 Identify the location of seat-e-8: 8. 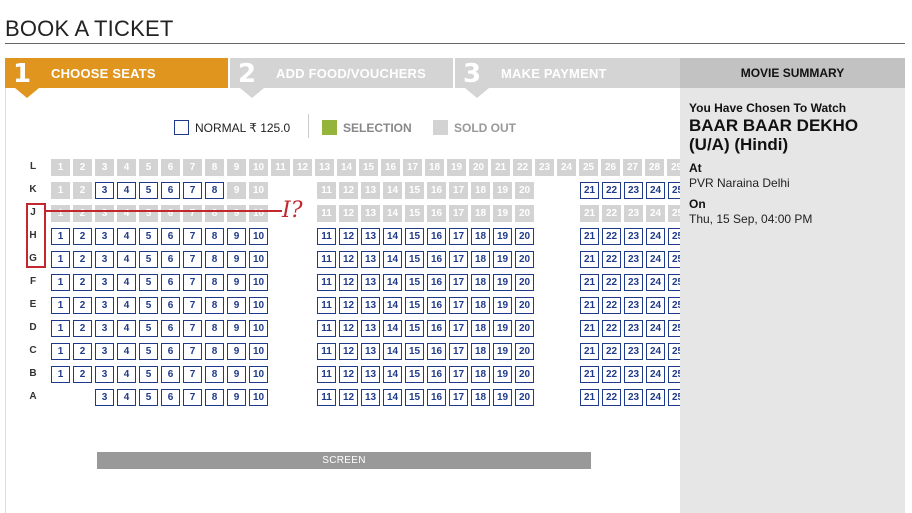
(214, 305).